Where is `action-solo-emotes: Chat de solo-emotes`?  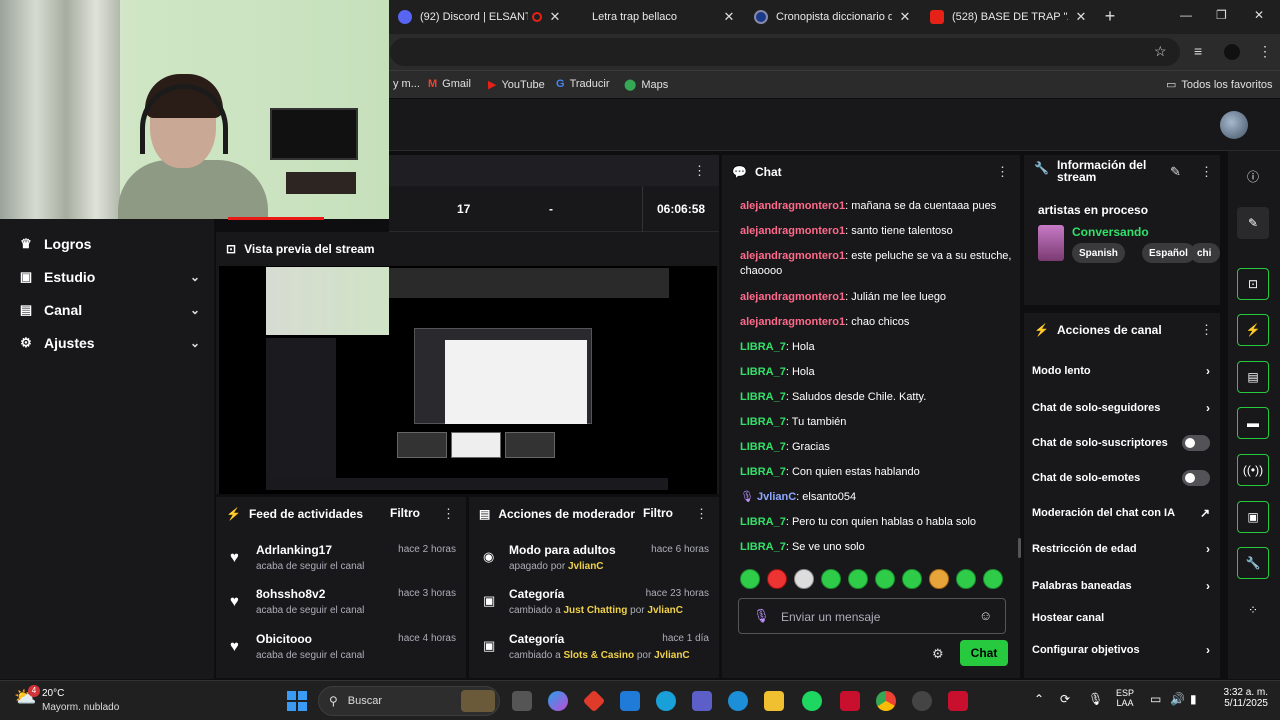
action-solo-emotes: Chat de solo-emotes is located at coordinates (1121, 478).